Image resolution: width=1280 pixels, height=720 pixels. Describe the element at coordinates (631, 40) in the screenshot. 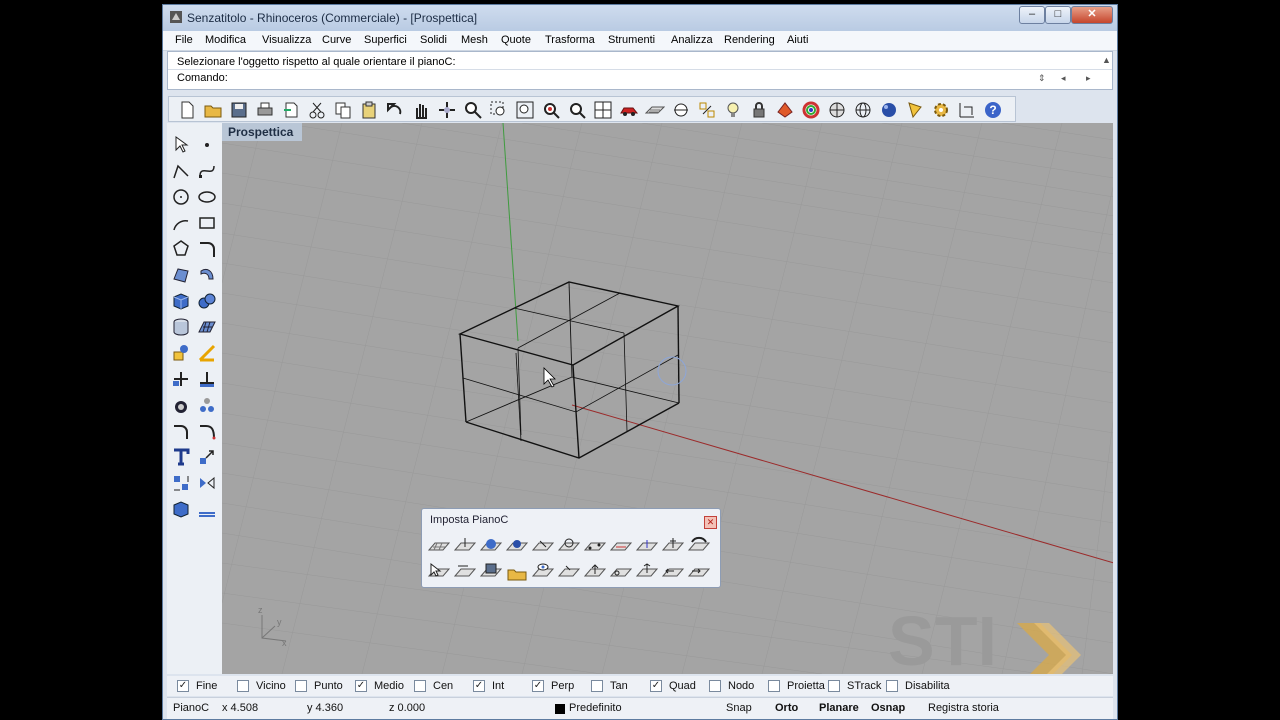

I see `menu-strumenti: Strumenti` at that location.